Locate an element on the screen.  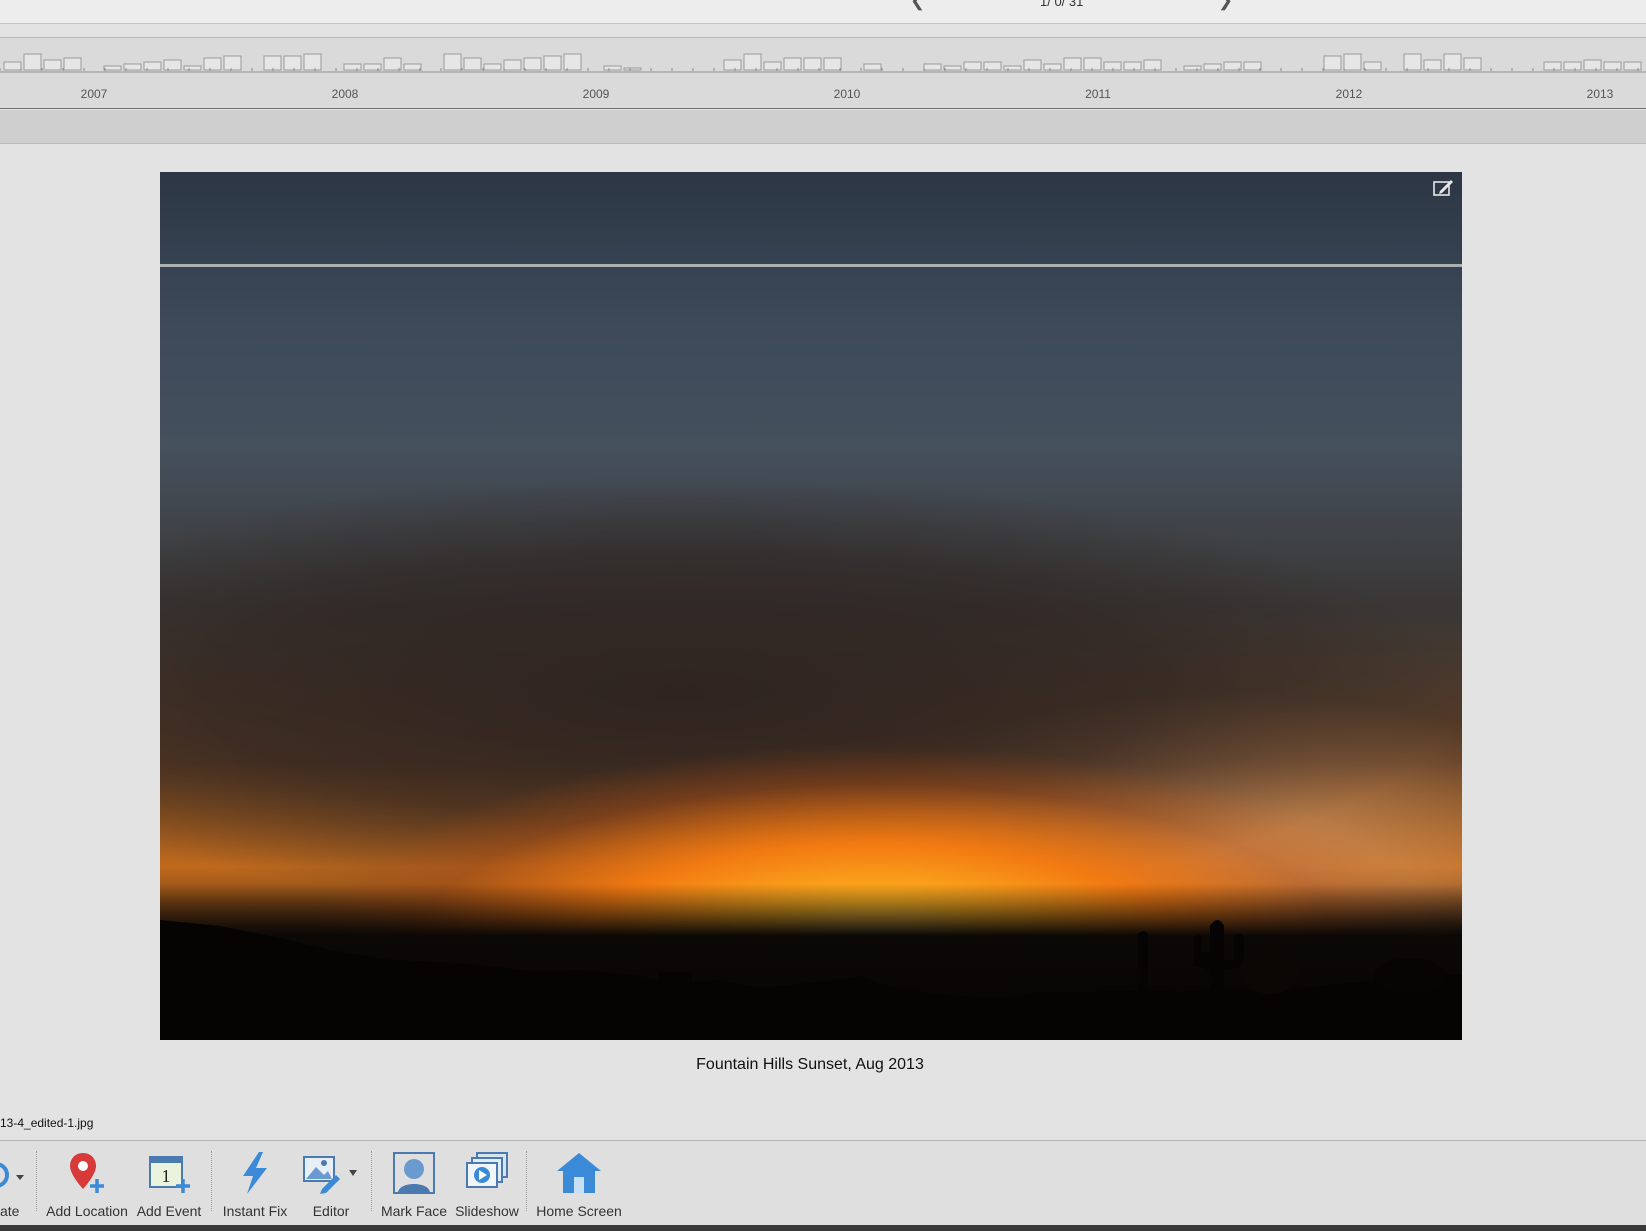
location-pin-icon is located at coordinates (87, 1173).